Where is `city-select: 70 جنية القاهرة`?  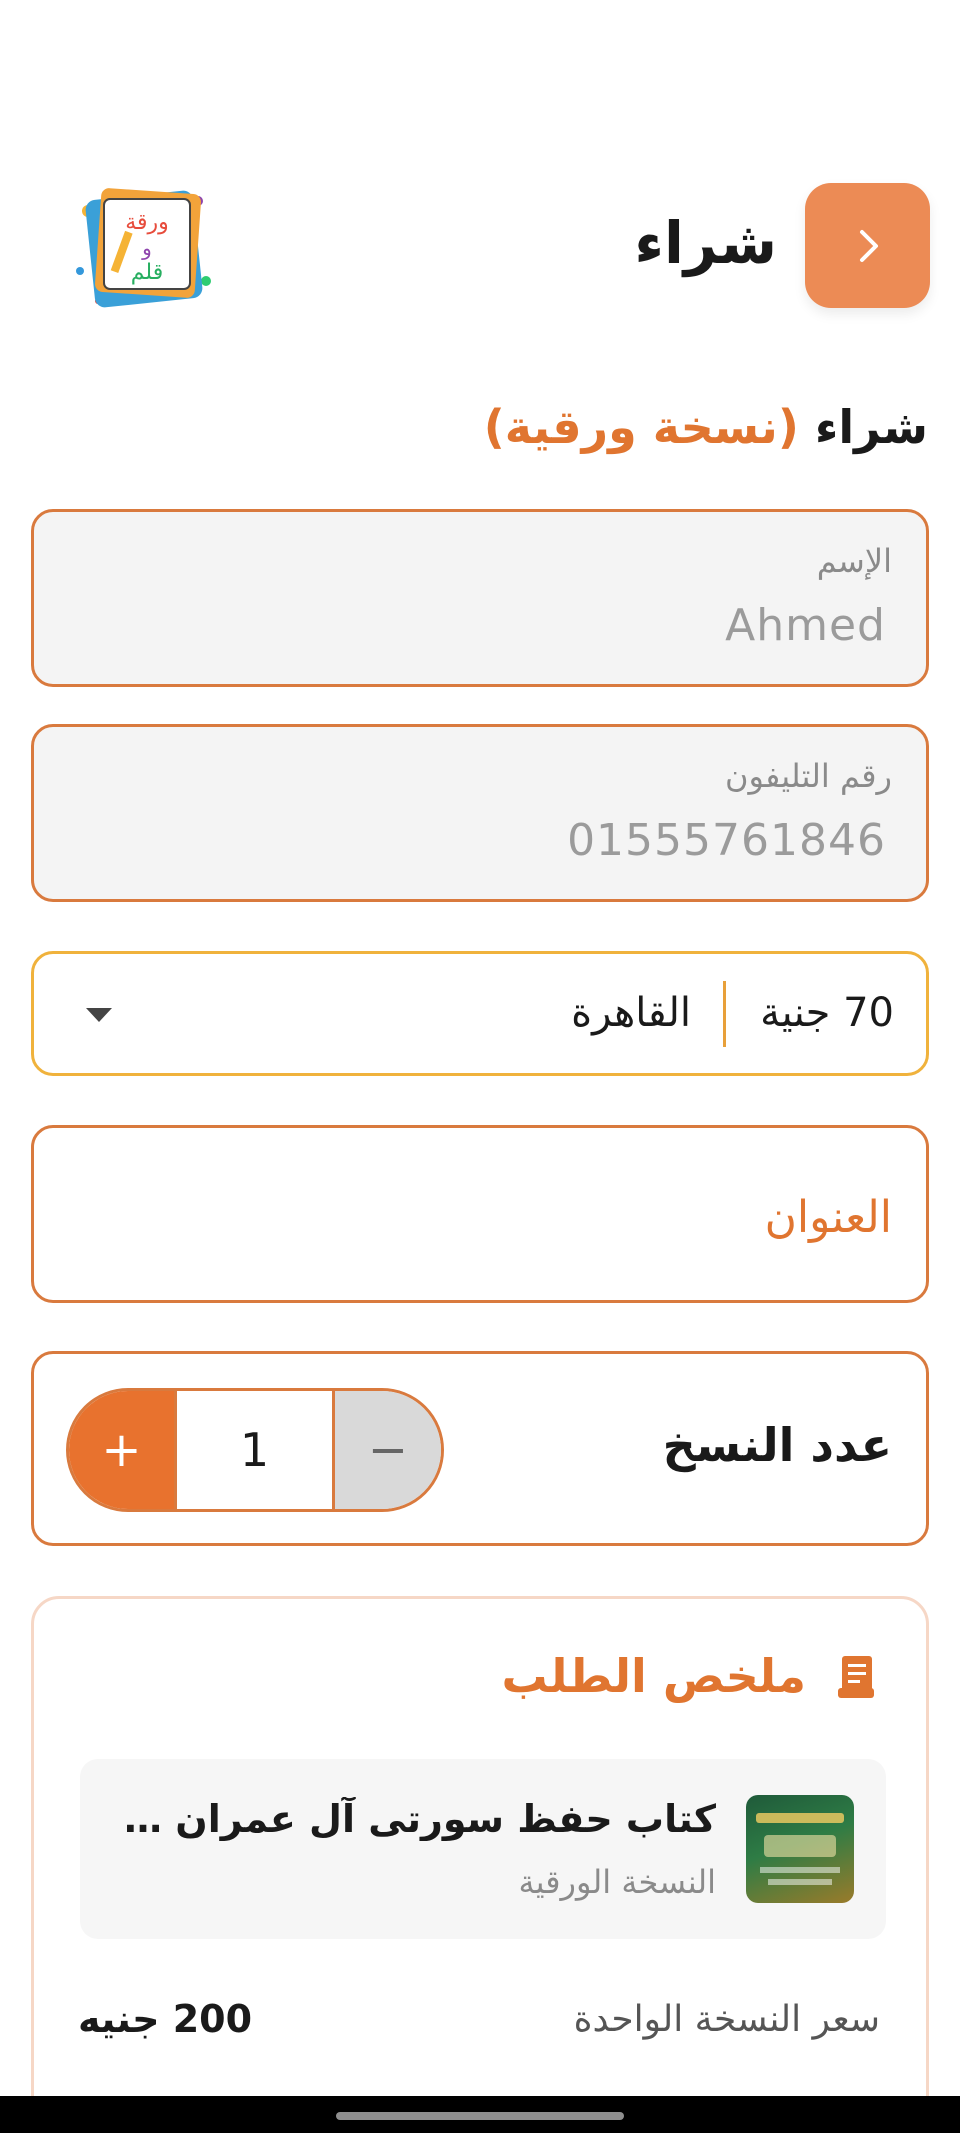
city-select: 70 جنية القاهرة is located at coordinates (480, 1013).